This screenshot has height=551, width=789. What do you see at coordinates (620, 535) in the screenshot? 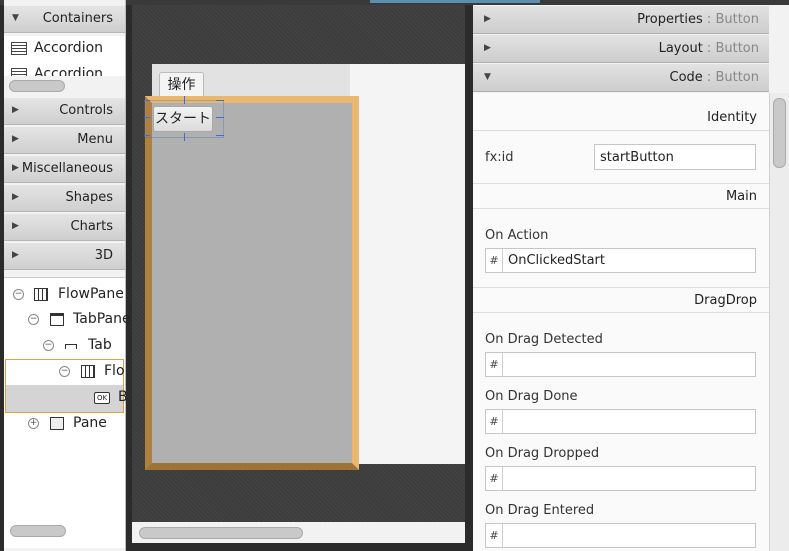
I see `on-drag-entered-field: #` at bounding box center [620, 535].